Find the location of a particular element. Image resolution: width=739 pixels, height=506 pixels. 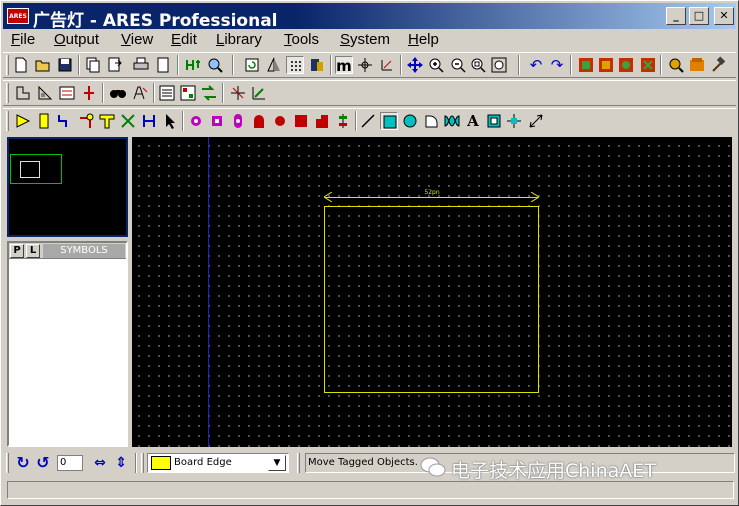

netlist-icon is located at coordinates (193, 65).